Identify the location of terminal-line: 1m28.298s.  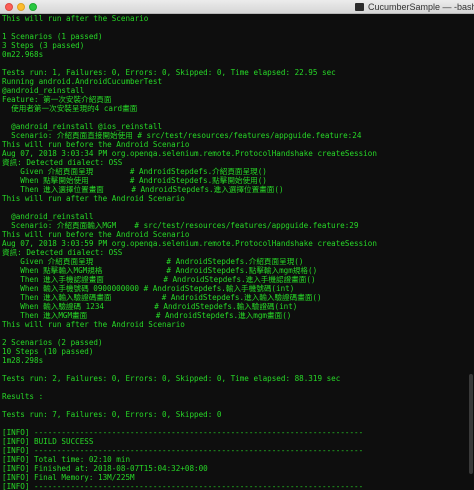
(23, 360).